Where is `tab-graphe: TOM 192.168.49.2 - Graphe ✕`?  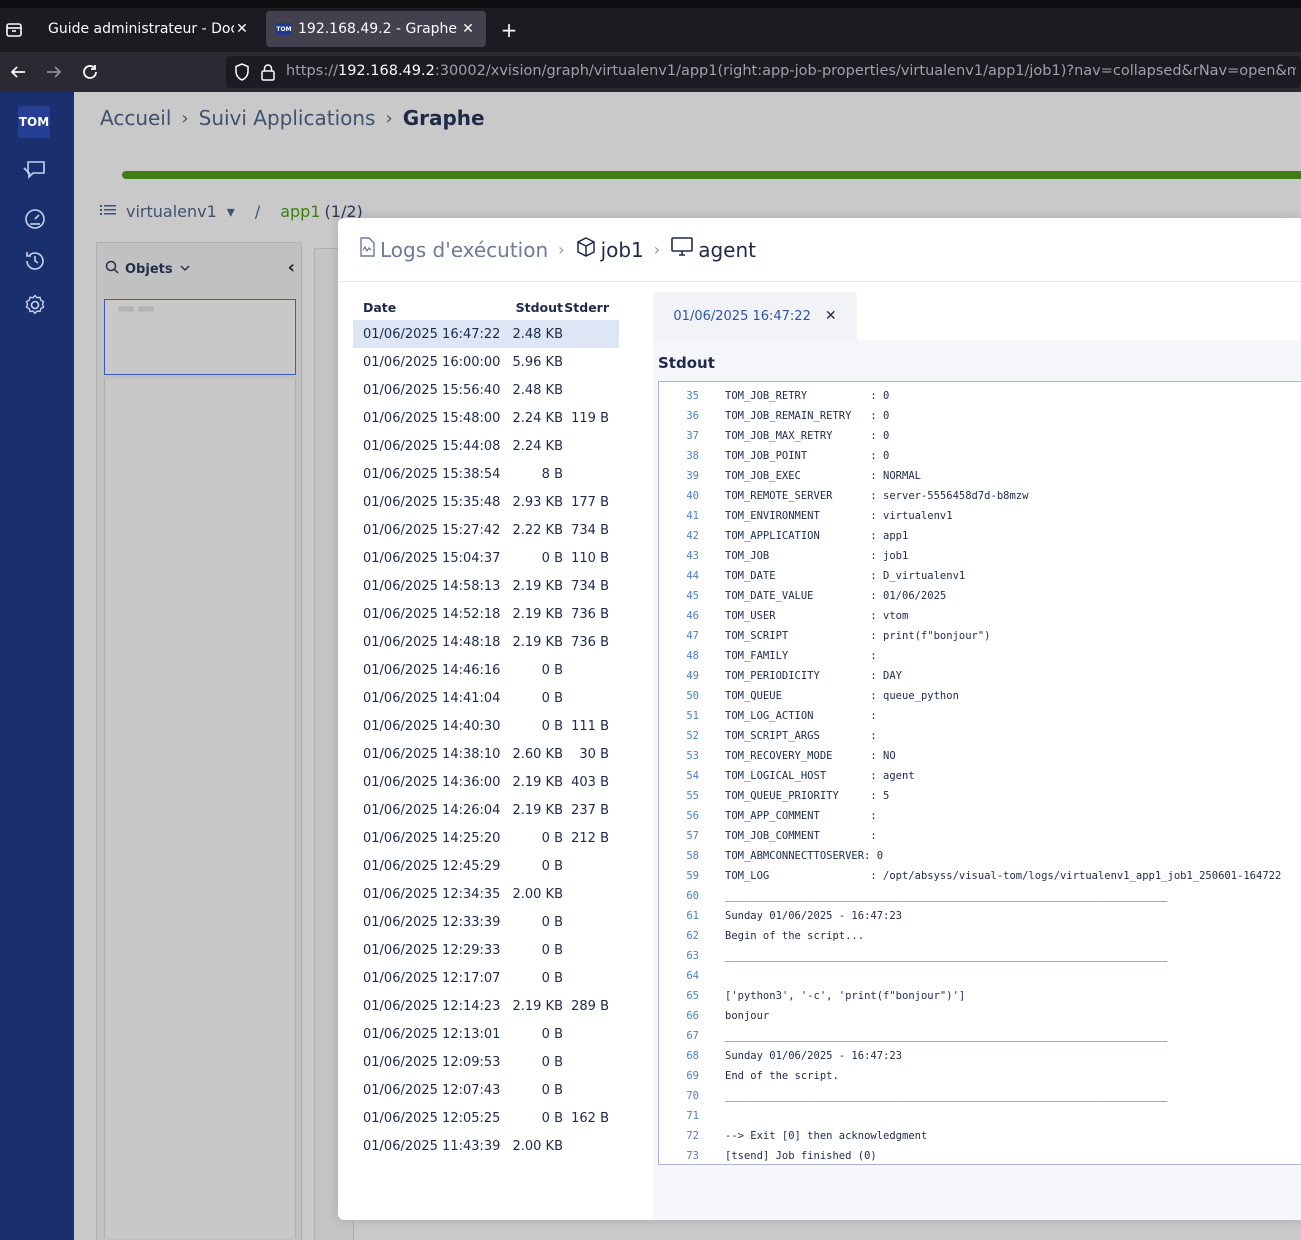
tab-graphe: TOM 192.168.49.2 - Graphe ✕ is located at coordinates (376, 29).